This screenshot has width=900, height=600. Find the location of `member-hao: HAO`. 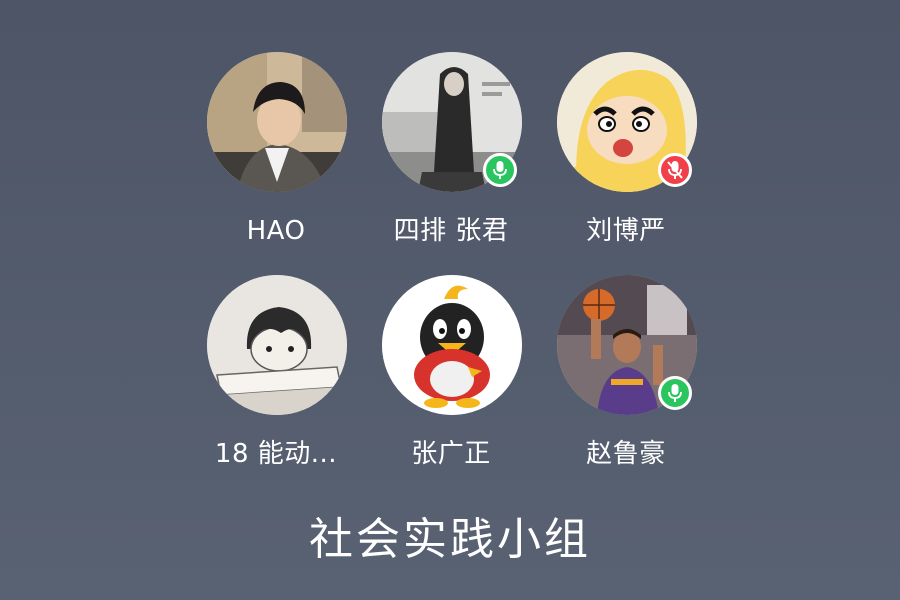

member-hao: HAO is located at coordinates (276, 162).